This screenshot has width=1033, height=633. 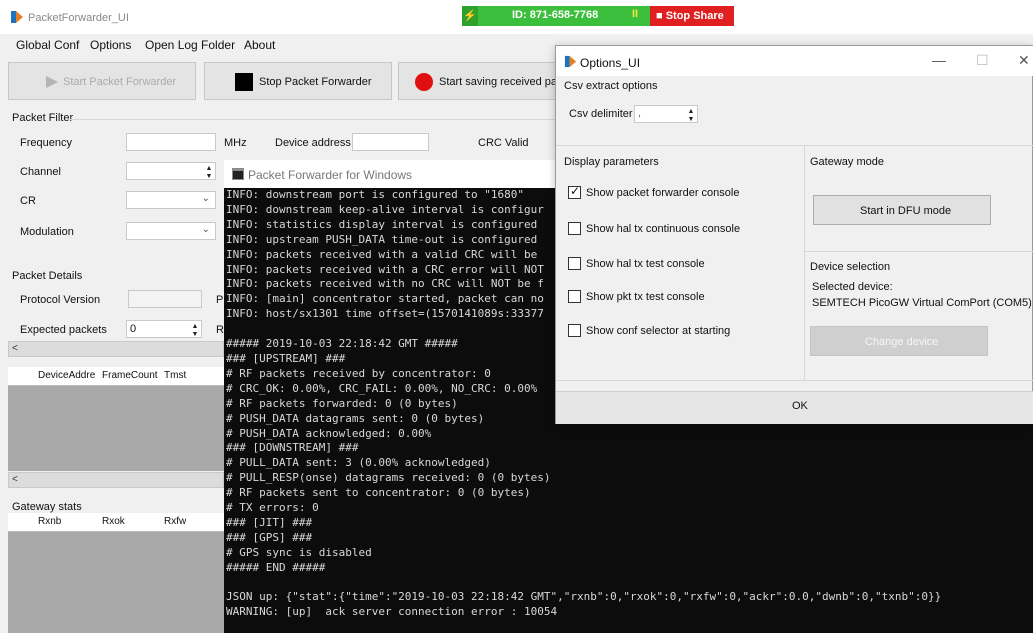 I want to click on pause-share-icon: II, so click(x=635, y=14).